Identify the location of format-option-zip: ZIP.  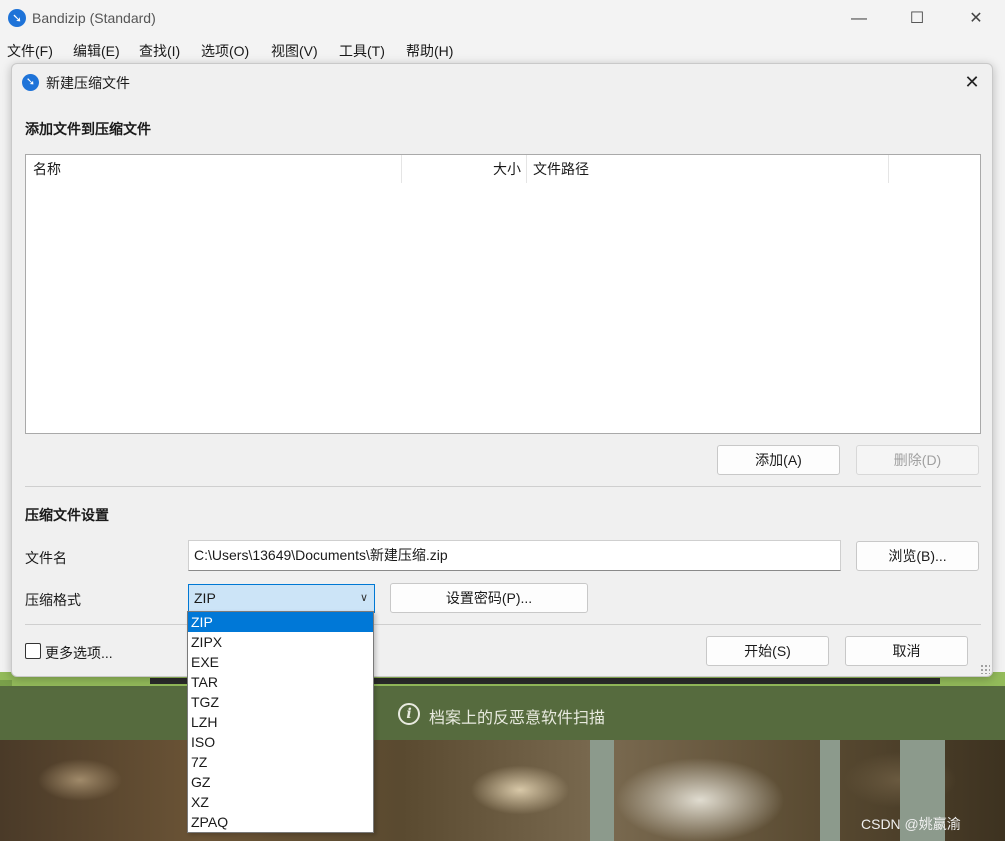
(280, 622).